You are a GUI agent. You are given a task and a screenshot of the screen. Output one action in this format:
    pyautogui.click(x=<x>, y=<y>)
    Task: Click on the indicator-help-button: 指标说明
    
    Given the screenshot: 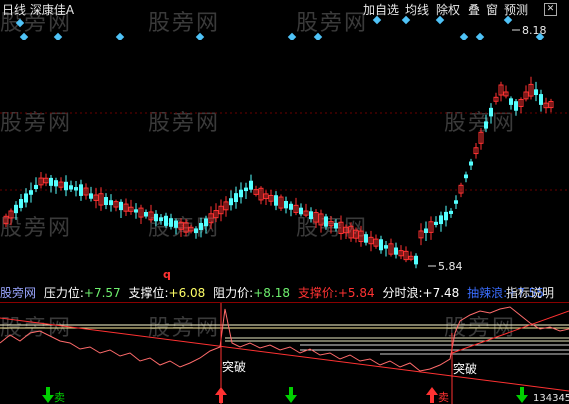 What is the action you would take?
    pyautogui.click(x=530, y=292)
    